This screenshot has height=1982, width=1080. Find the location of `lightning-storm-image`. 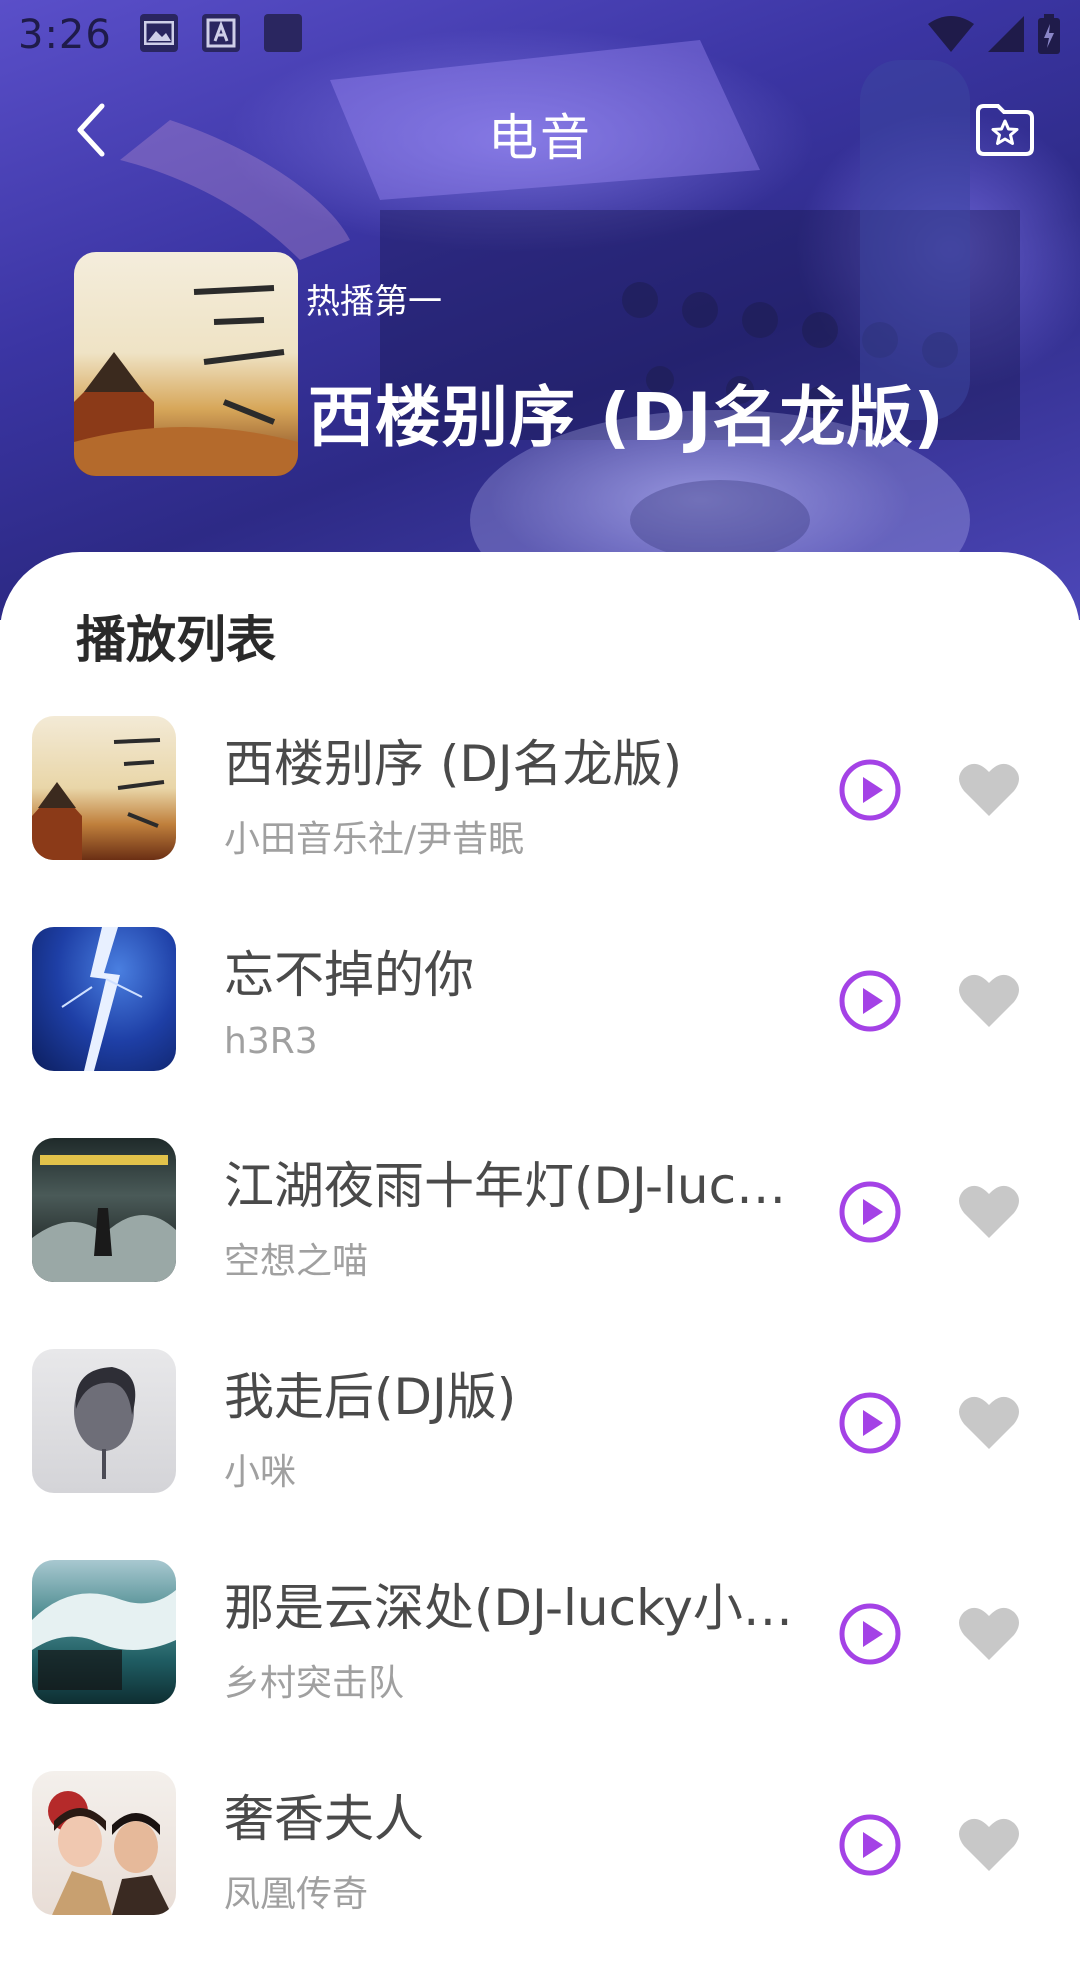

lightning-storm-image is located at coordinates (102, 999).